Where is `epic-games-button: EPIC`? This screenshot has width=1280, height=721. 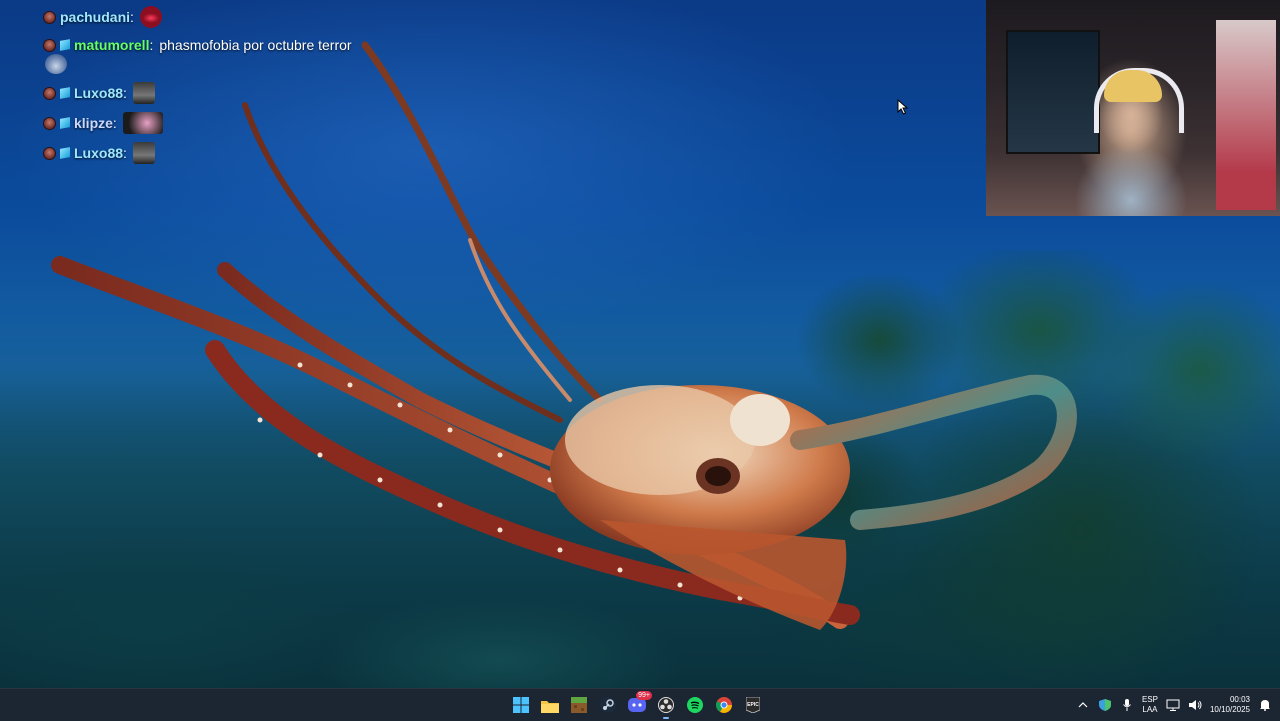 epic-games-button: EPIC is located at coordinates (753, 705).